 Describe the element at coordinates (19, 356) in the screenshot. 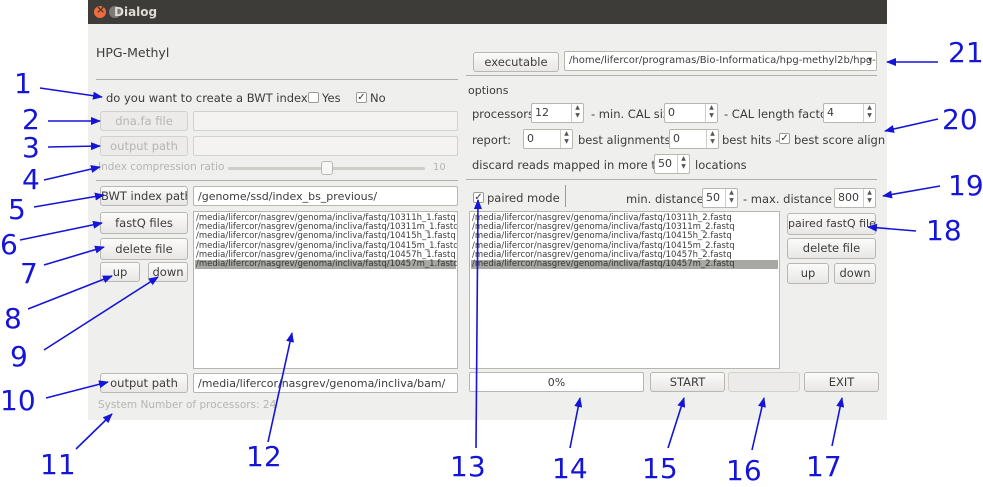

I see `annotation-9: 9` at that location.